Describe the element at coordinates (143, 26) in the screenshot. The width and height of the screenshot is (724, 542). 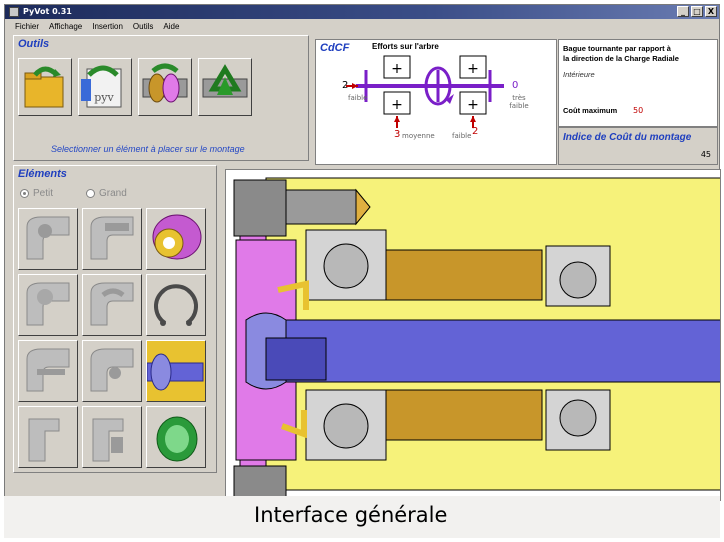
I see `menu-tools: Outils` at that location.